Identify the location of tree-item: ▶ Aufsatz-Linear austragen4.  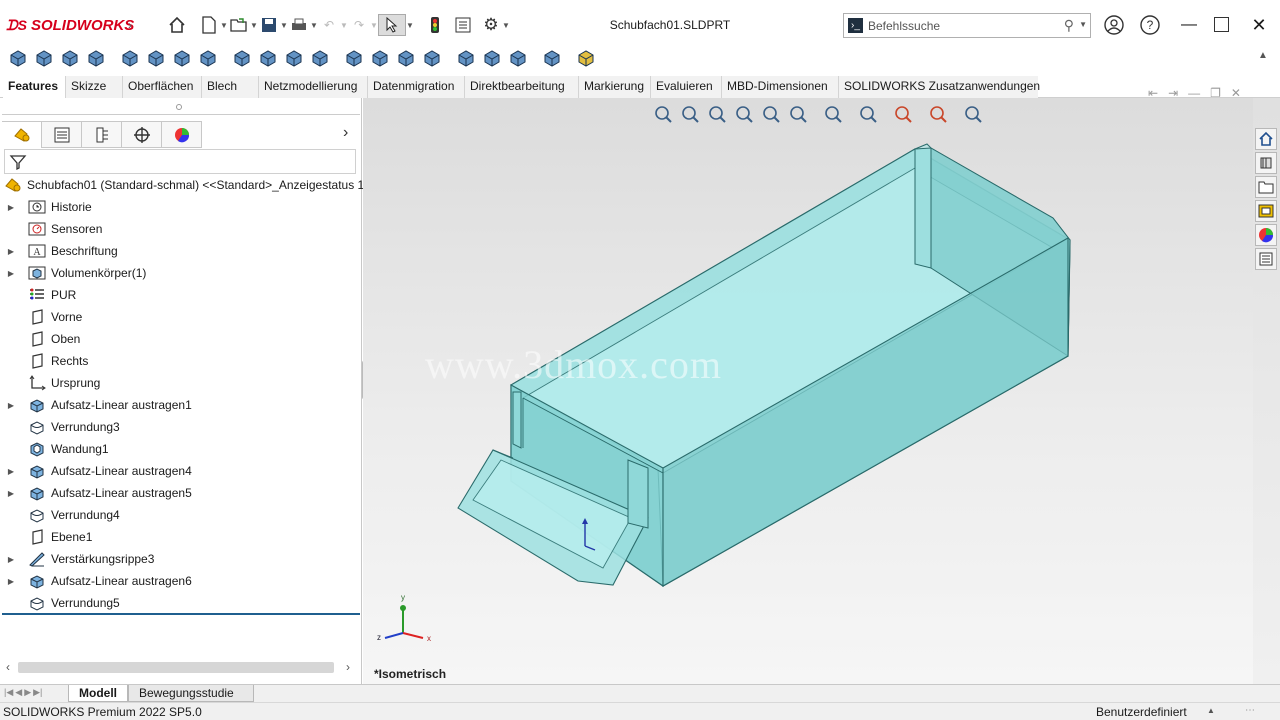
(99, 471).